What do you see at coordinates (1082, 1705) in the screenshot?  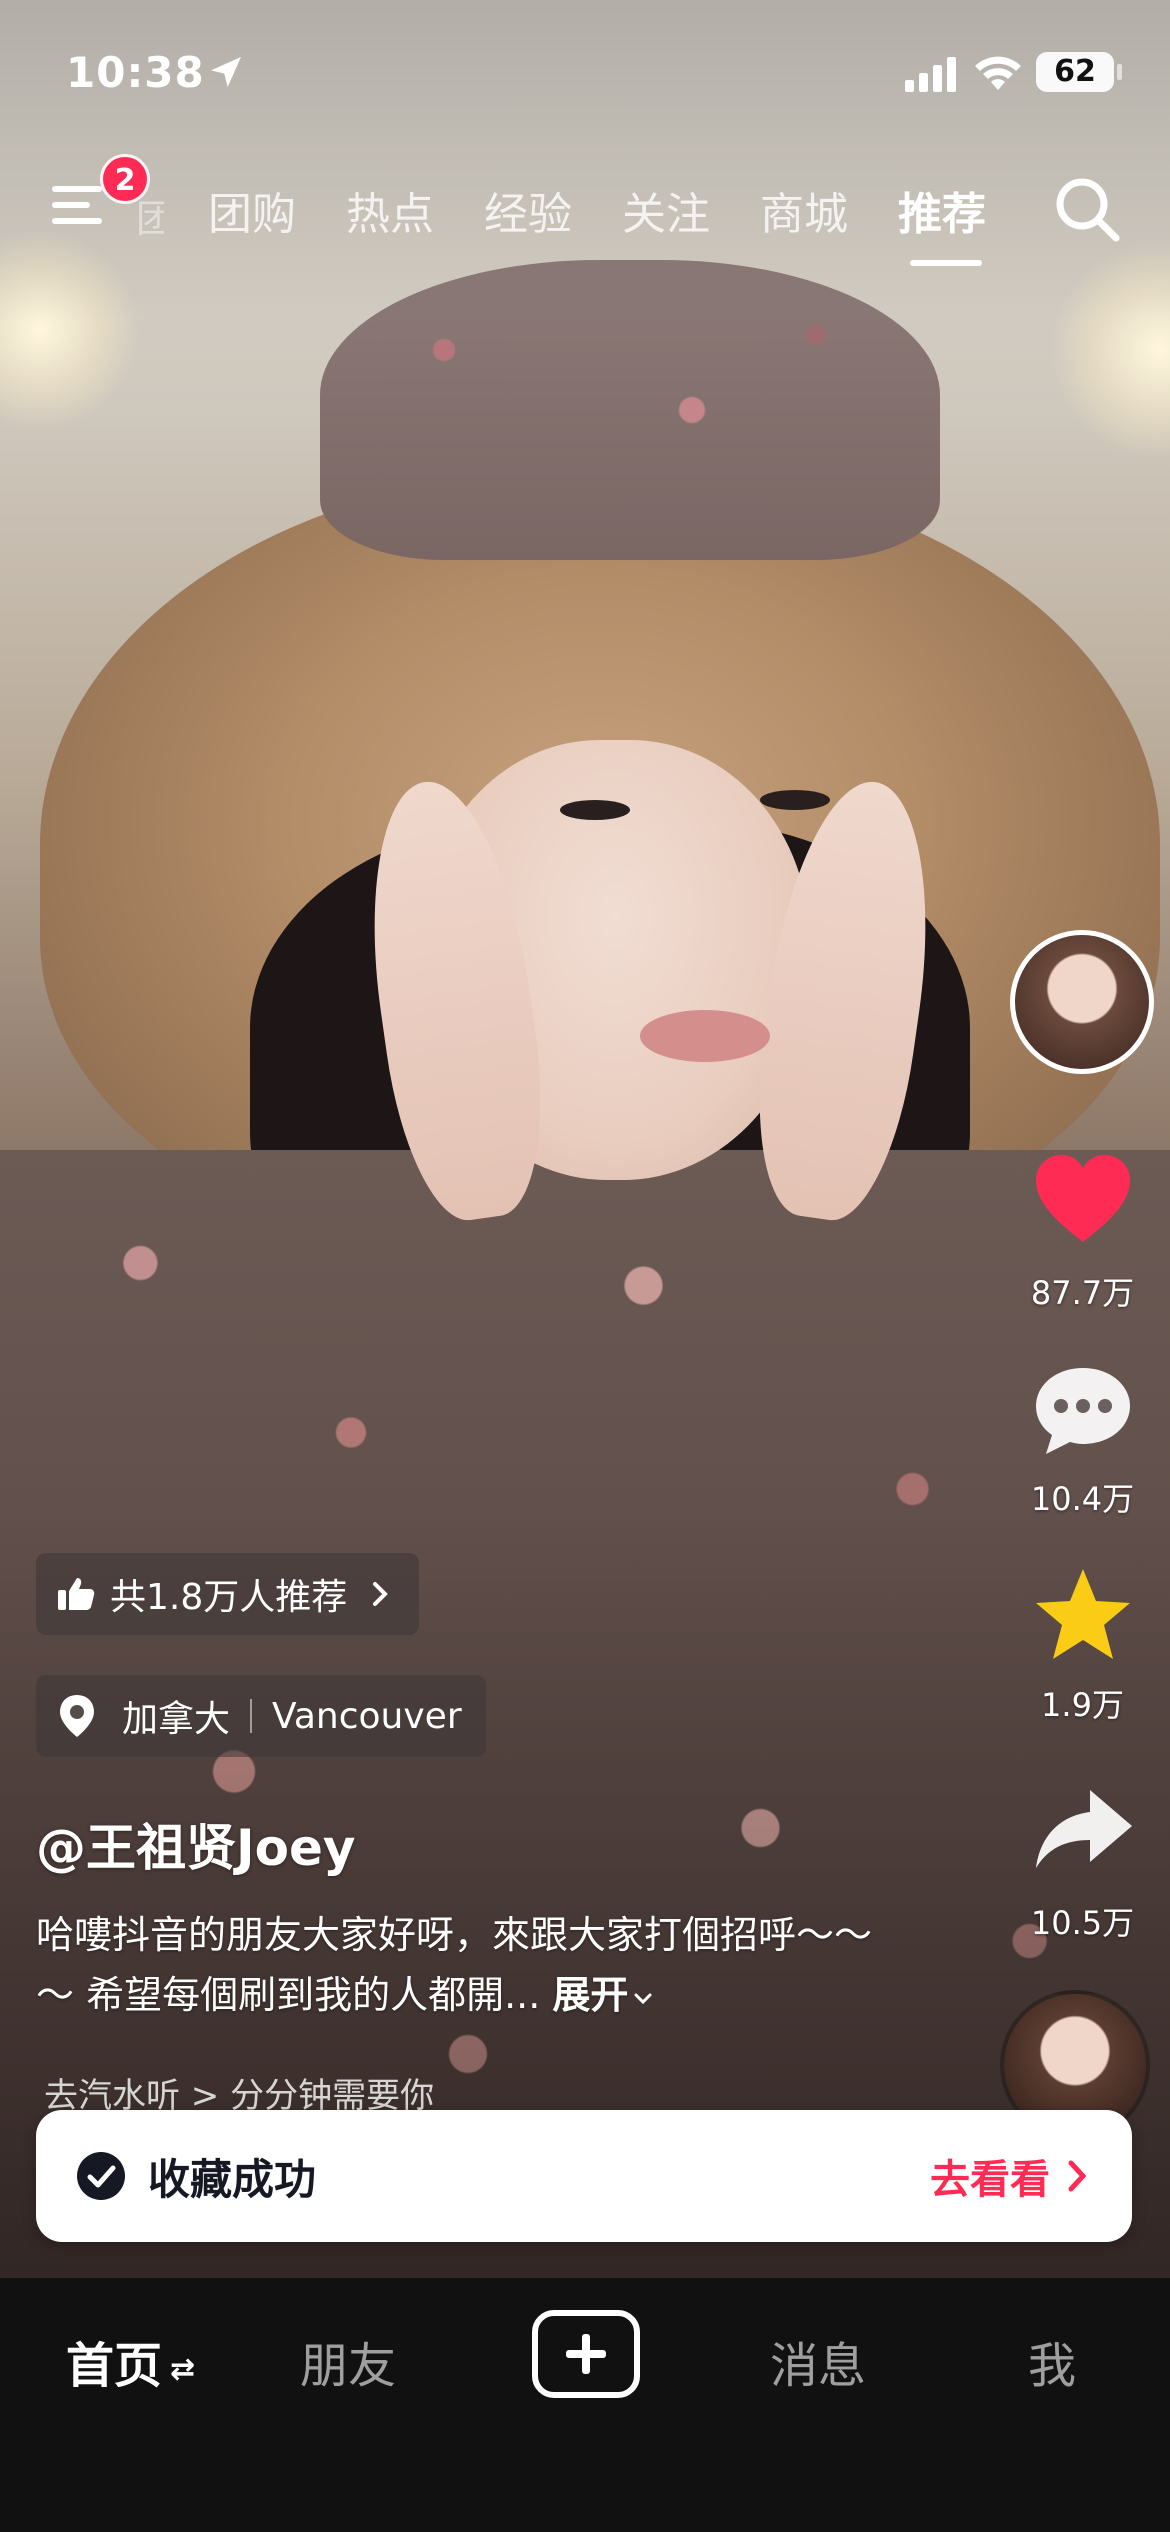 I see `favorite-count: 1.9万` at bounding box center [1082, 1705].